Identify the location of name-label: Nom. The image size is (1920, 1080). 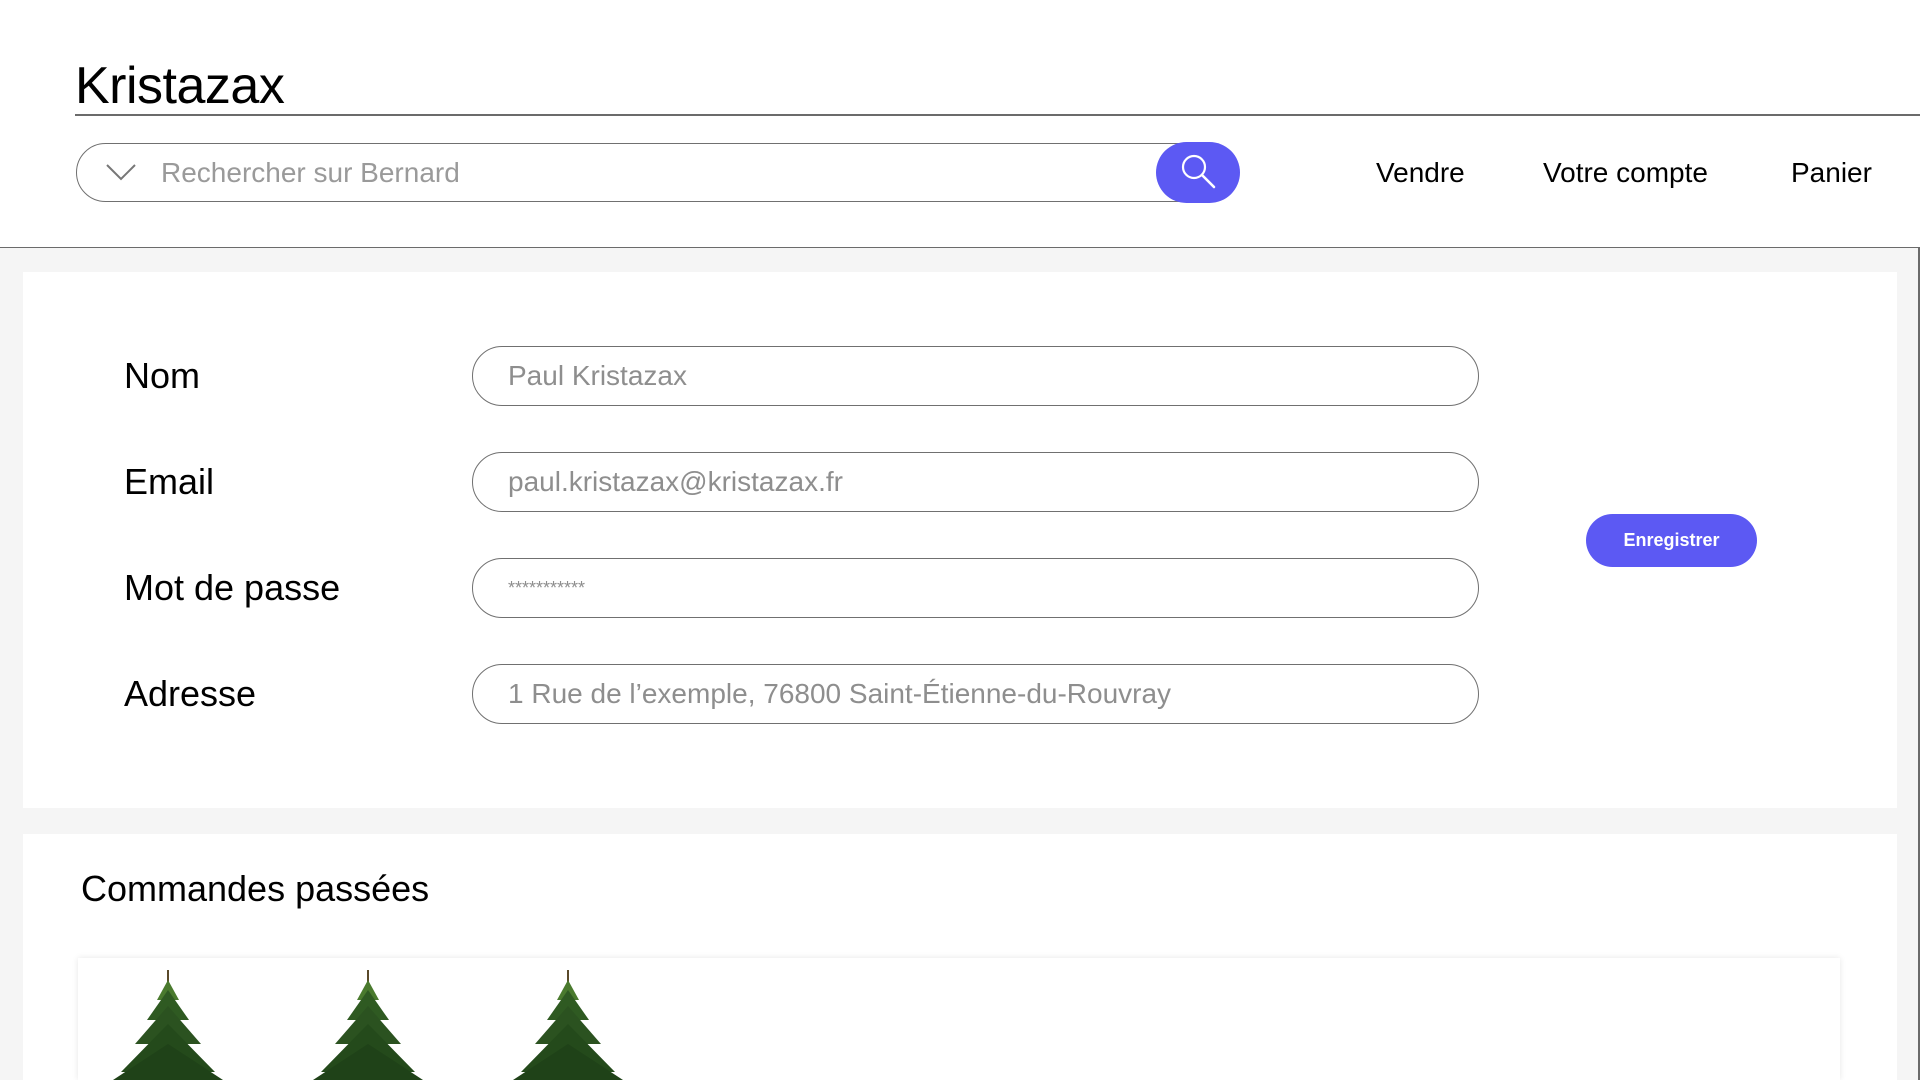
(162, 375).